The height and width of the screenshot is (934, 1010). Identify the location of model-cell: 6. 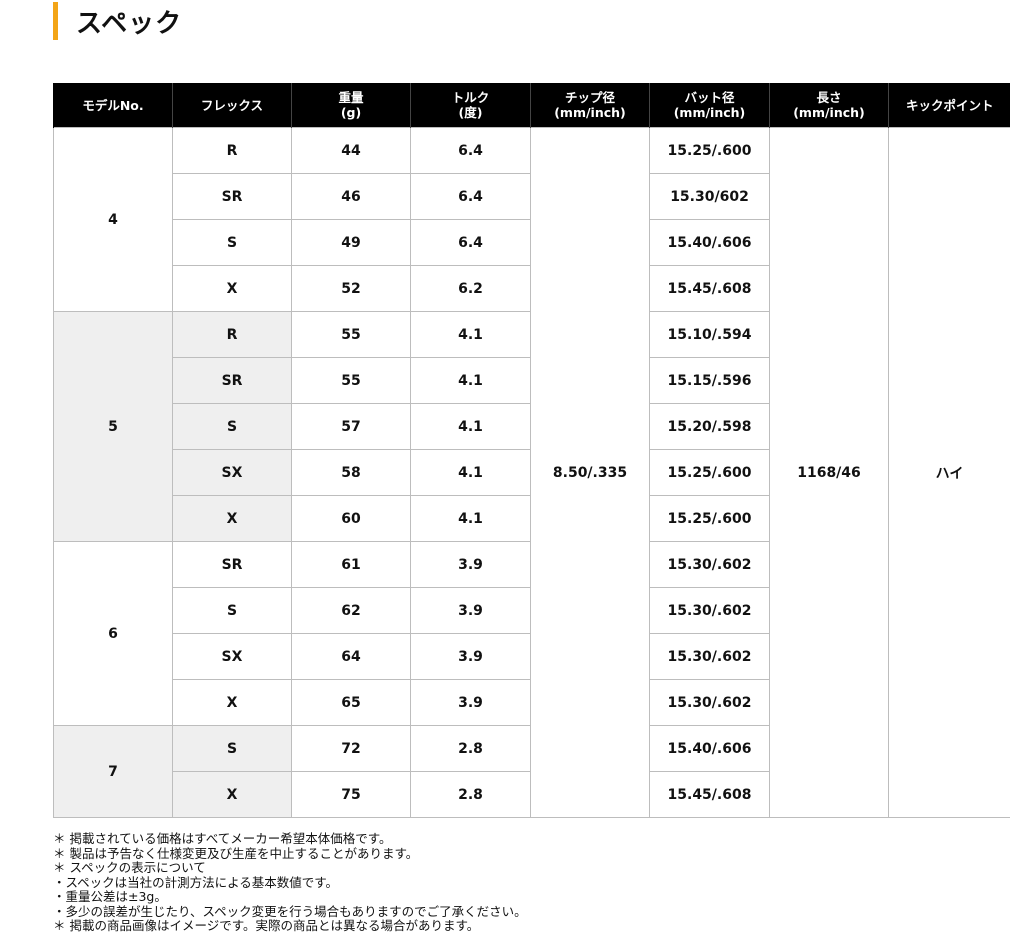
(113, 634).